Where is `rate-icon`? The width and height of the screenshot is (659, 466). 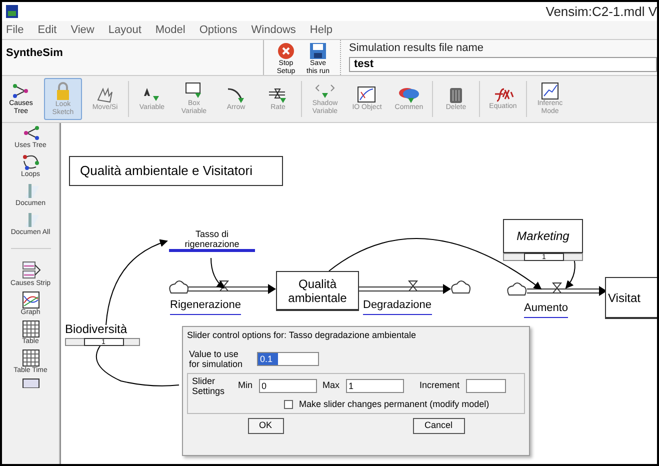
rate-icon is located at coordinates (278, 95).